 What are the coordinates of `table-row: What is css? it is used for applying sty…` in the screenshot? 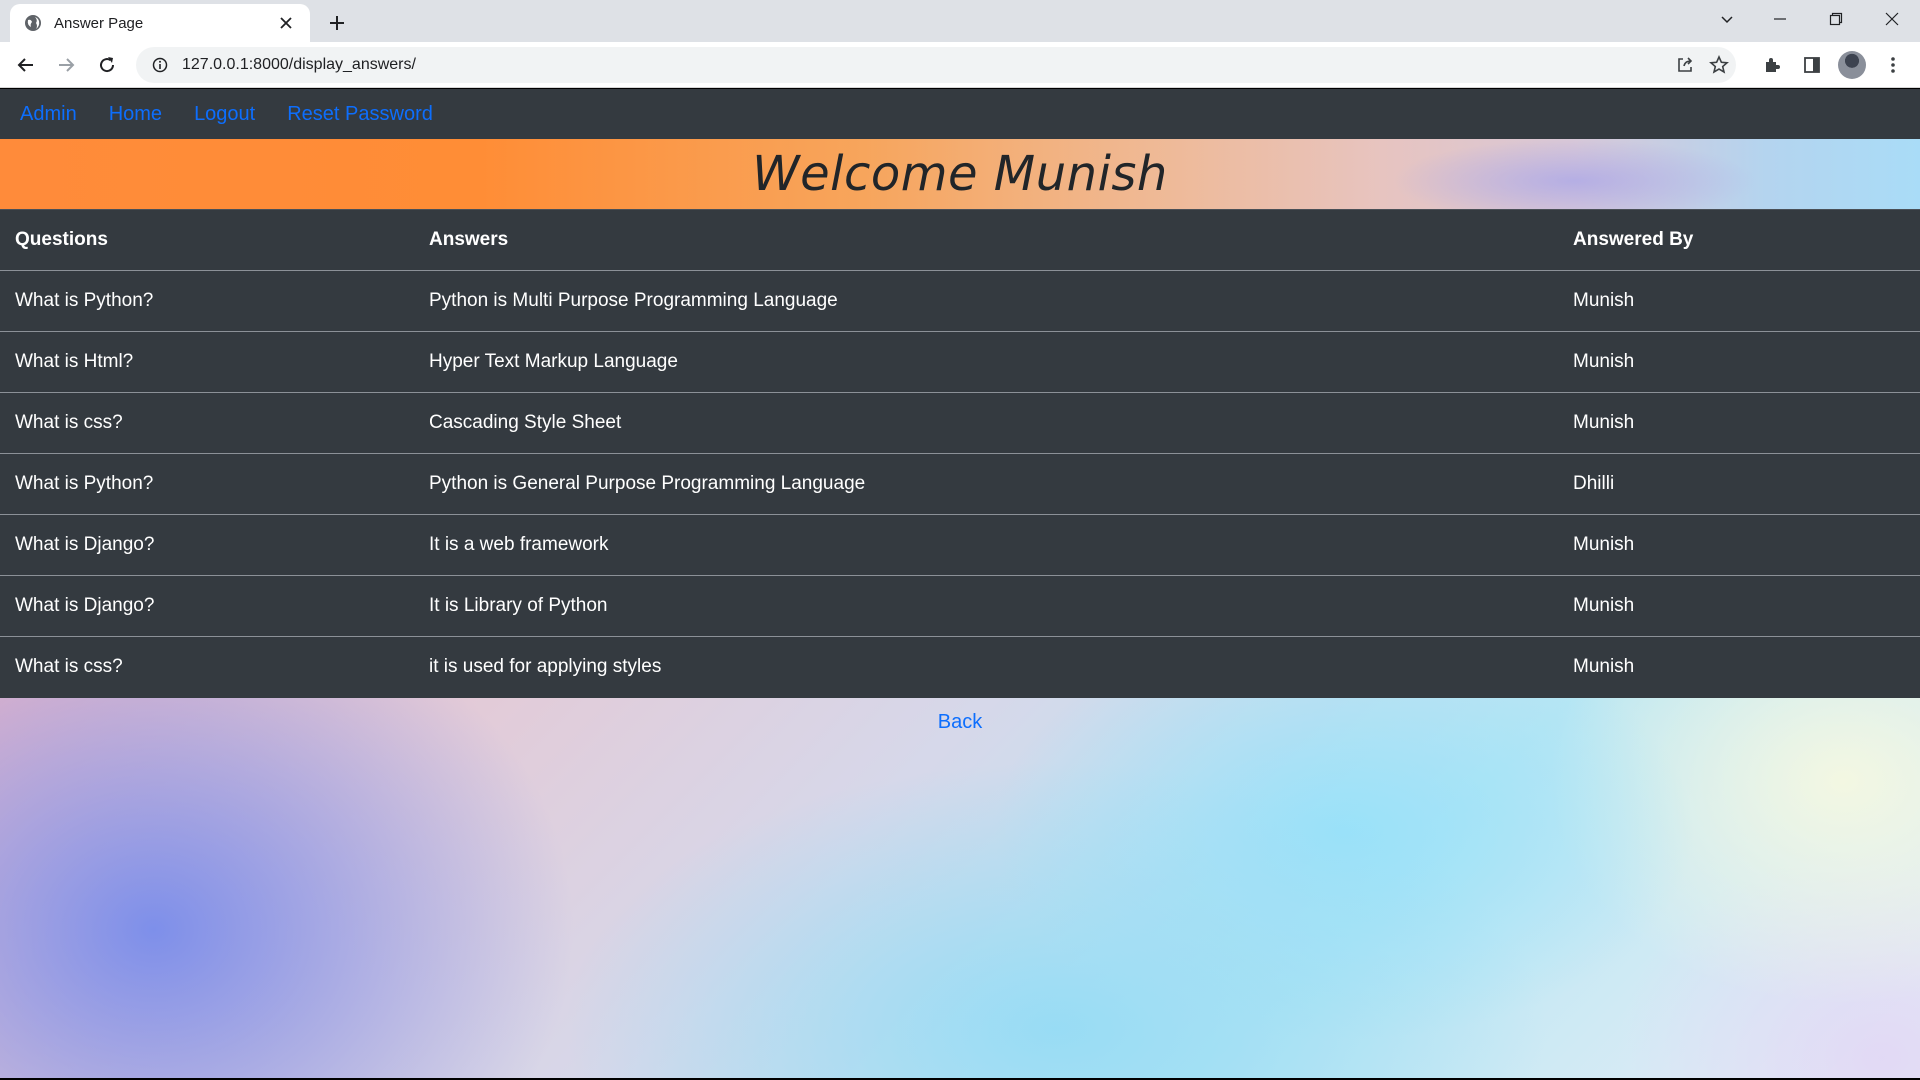 It's located at (960, 667).